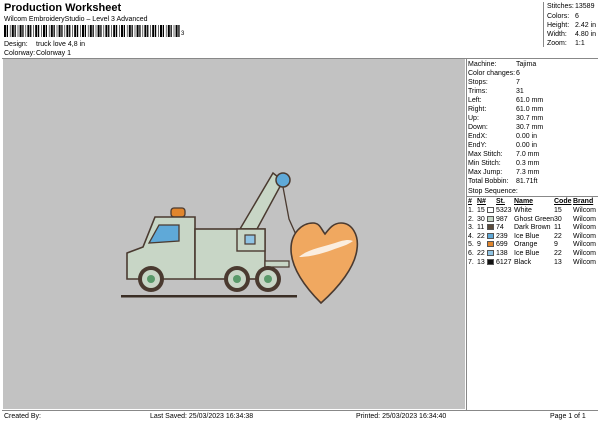 The image size is (600, 424). Describe the element at coordinates (283, 180) in the screenshot. I see `crane-pulley` at that location.